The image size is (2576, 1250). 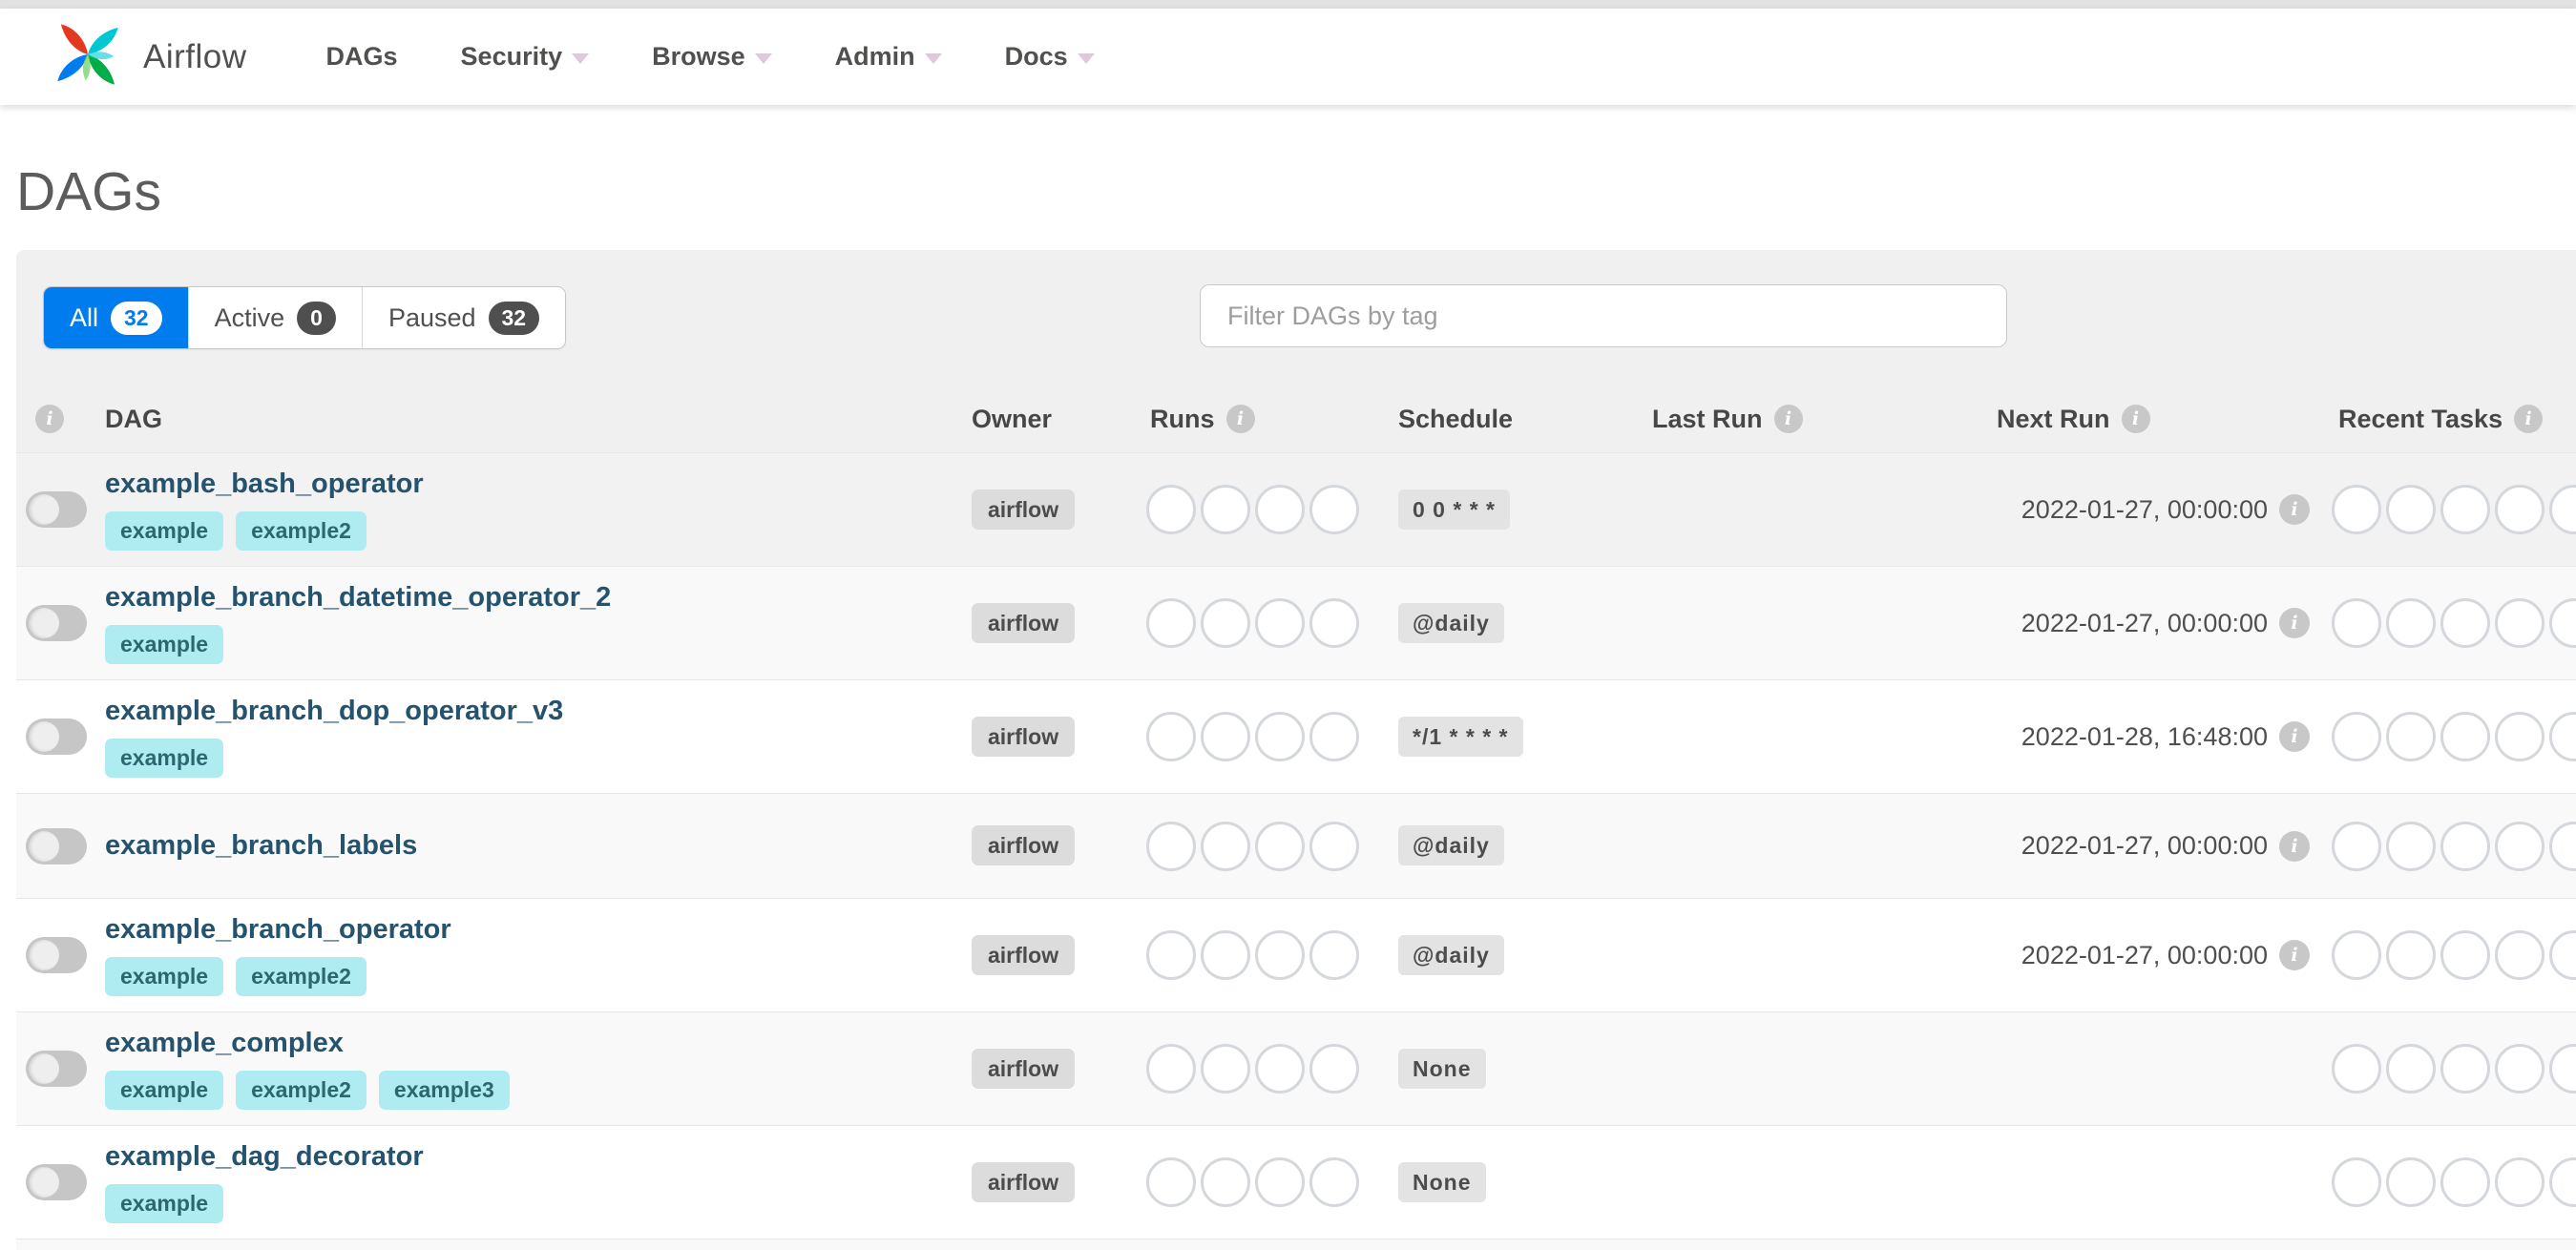 What do you see at coordinates (1788, 419) in the screenshot?
I see `last-run-info-icon: i` at bounding box center [1788, 419].